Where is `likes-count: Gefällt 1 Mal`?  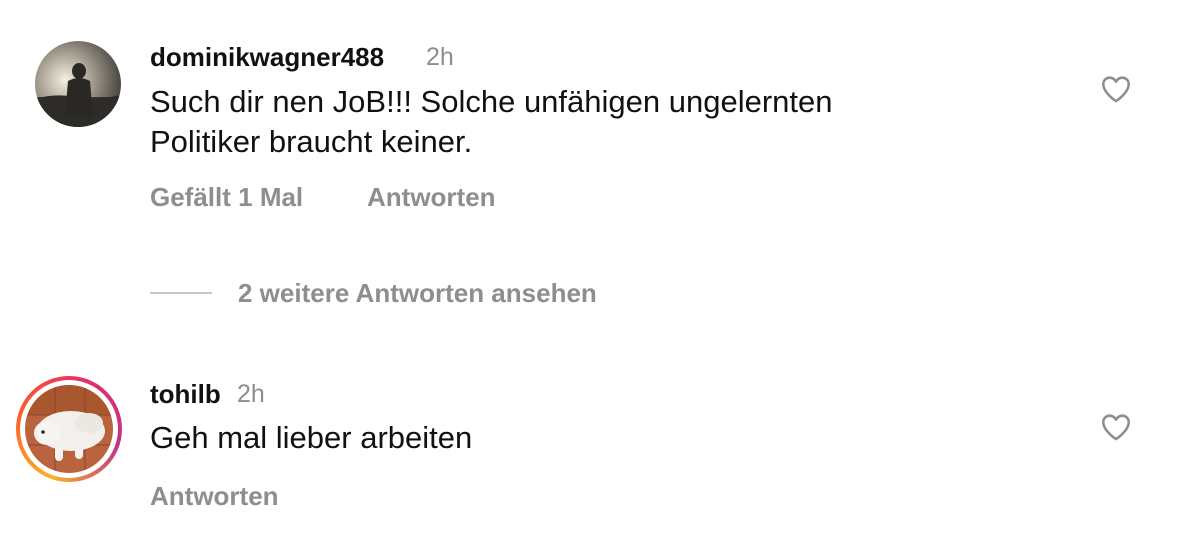
likes-count: Gefällt 1 Mal is located at coordinates (226, 197).